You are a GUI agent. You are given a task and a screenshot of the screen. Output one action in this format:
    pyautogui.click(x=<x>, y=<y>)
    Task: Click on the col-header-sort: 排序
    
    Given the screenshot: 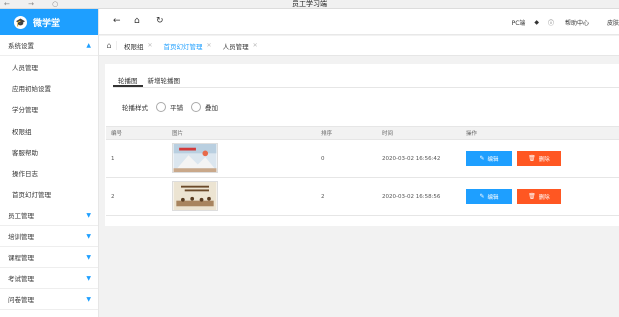 What is the action you would take?
    pyautogui.click(x=327, y=134)
    